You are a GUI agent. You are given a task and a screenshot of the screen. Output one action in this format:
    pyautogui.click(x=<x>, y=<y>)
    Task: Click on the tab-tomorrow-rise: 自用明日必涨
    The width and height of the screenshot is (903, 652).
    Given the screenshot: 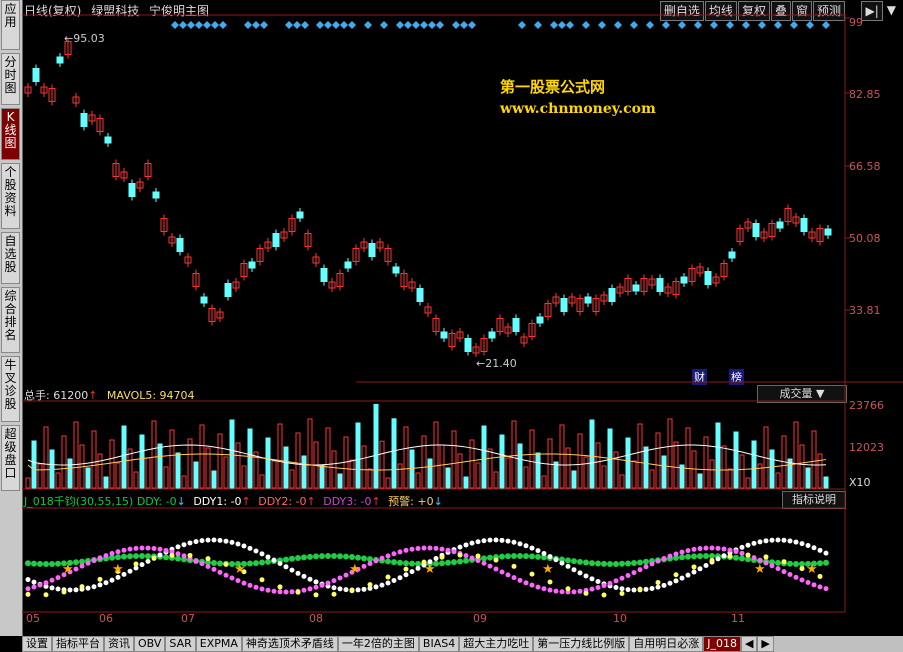 What is the action you would take?
    pyautogui.click(x=666, y=644)
    